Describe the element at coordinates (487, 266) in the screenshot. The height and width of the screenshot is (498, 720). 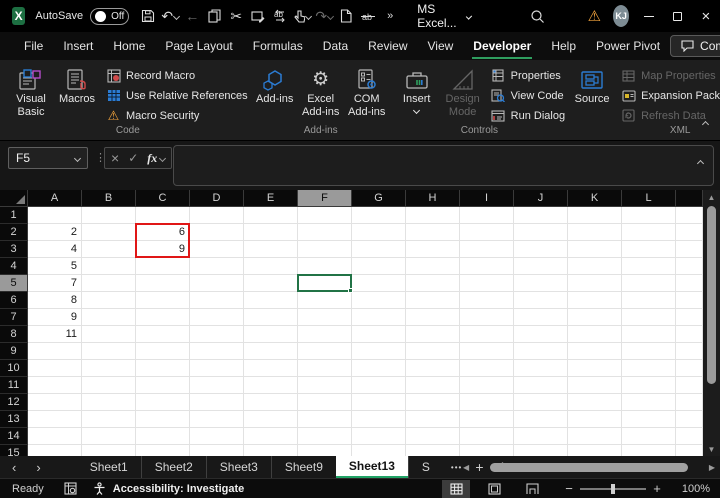
I see `cell-i4` at that location.